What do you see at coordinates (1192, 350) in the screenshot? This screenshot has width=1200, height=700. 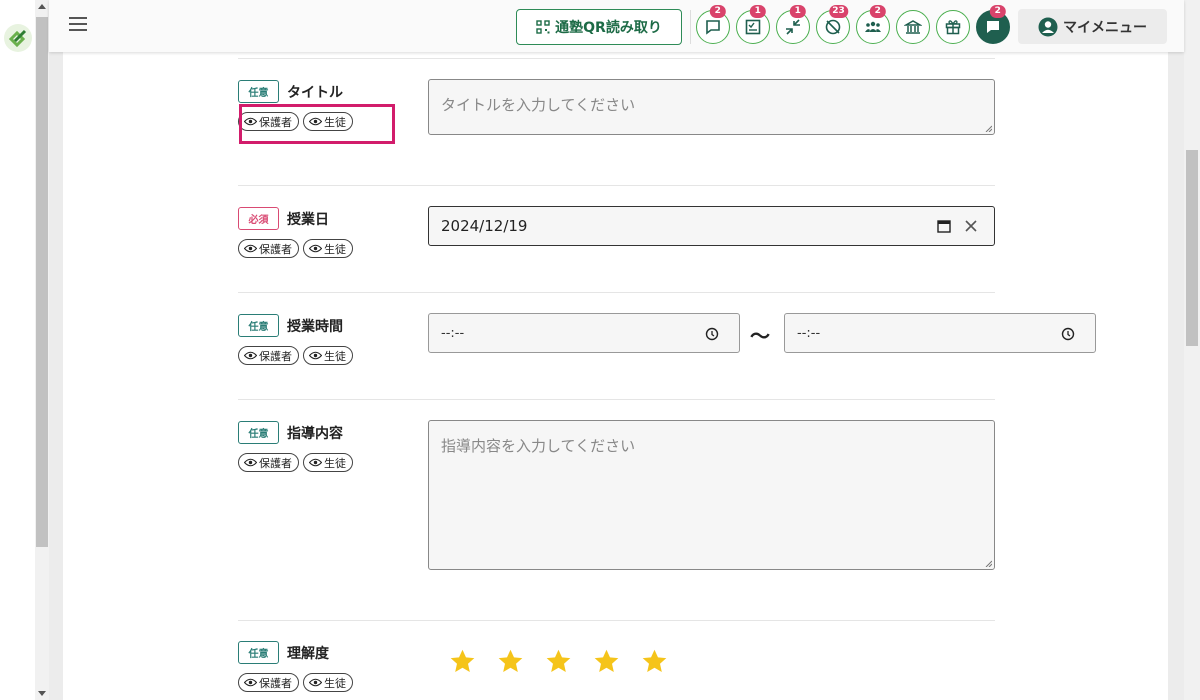 I see `page-scrollbar` at bounding box center [1192, 350].